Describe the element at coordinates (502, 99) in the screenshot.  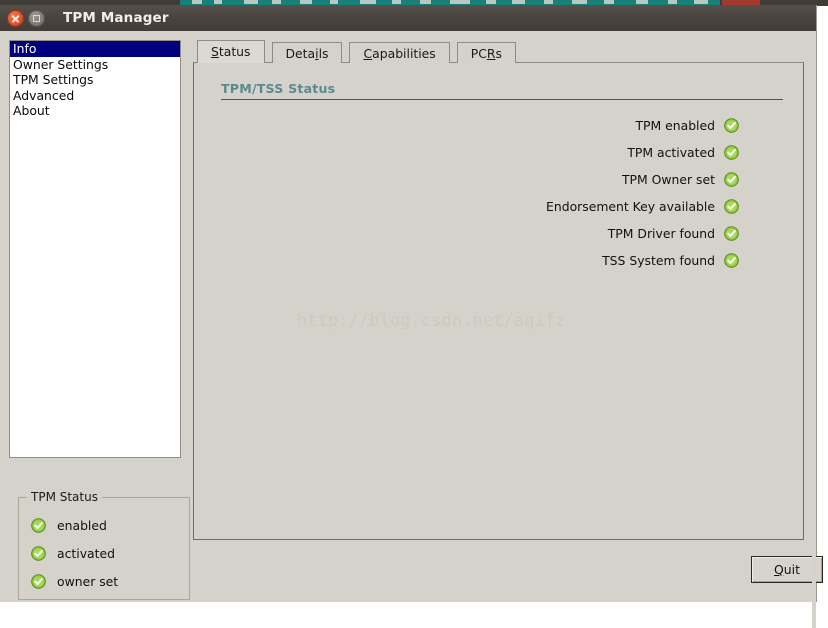
I see `section-divider` at that location.